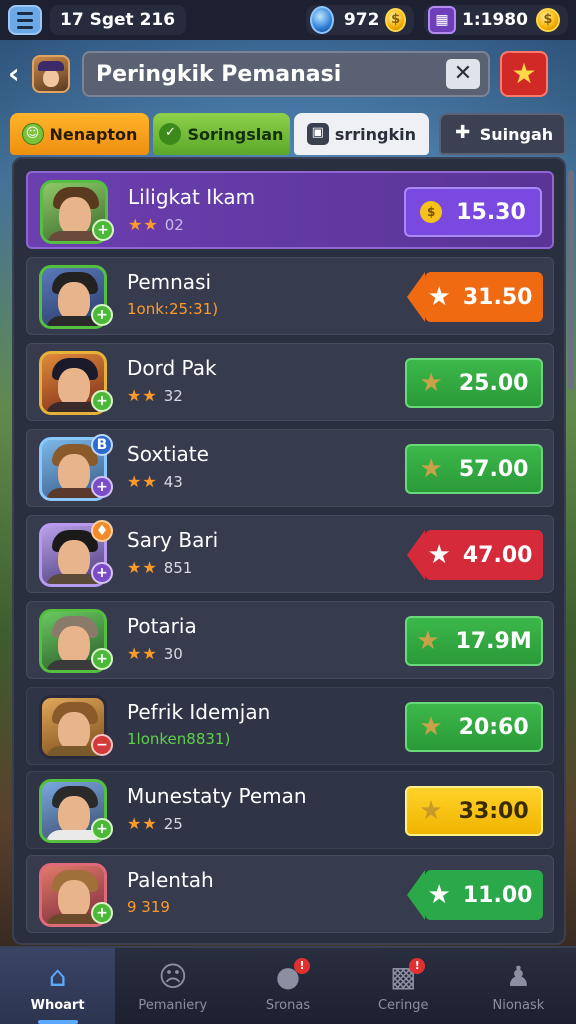 This screenshot has width=576, height=1024. Describe the element at coordinates (25, 13) in the screenshot. I see `menu-icon` at that location.